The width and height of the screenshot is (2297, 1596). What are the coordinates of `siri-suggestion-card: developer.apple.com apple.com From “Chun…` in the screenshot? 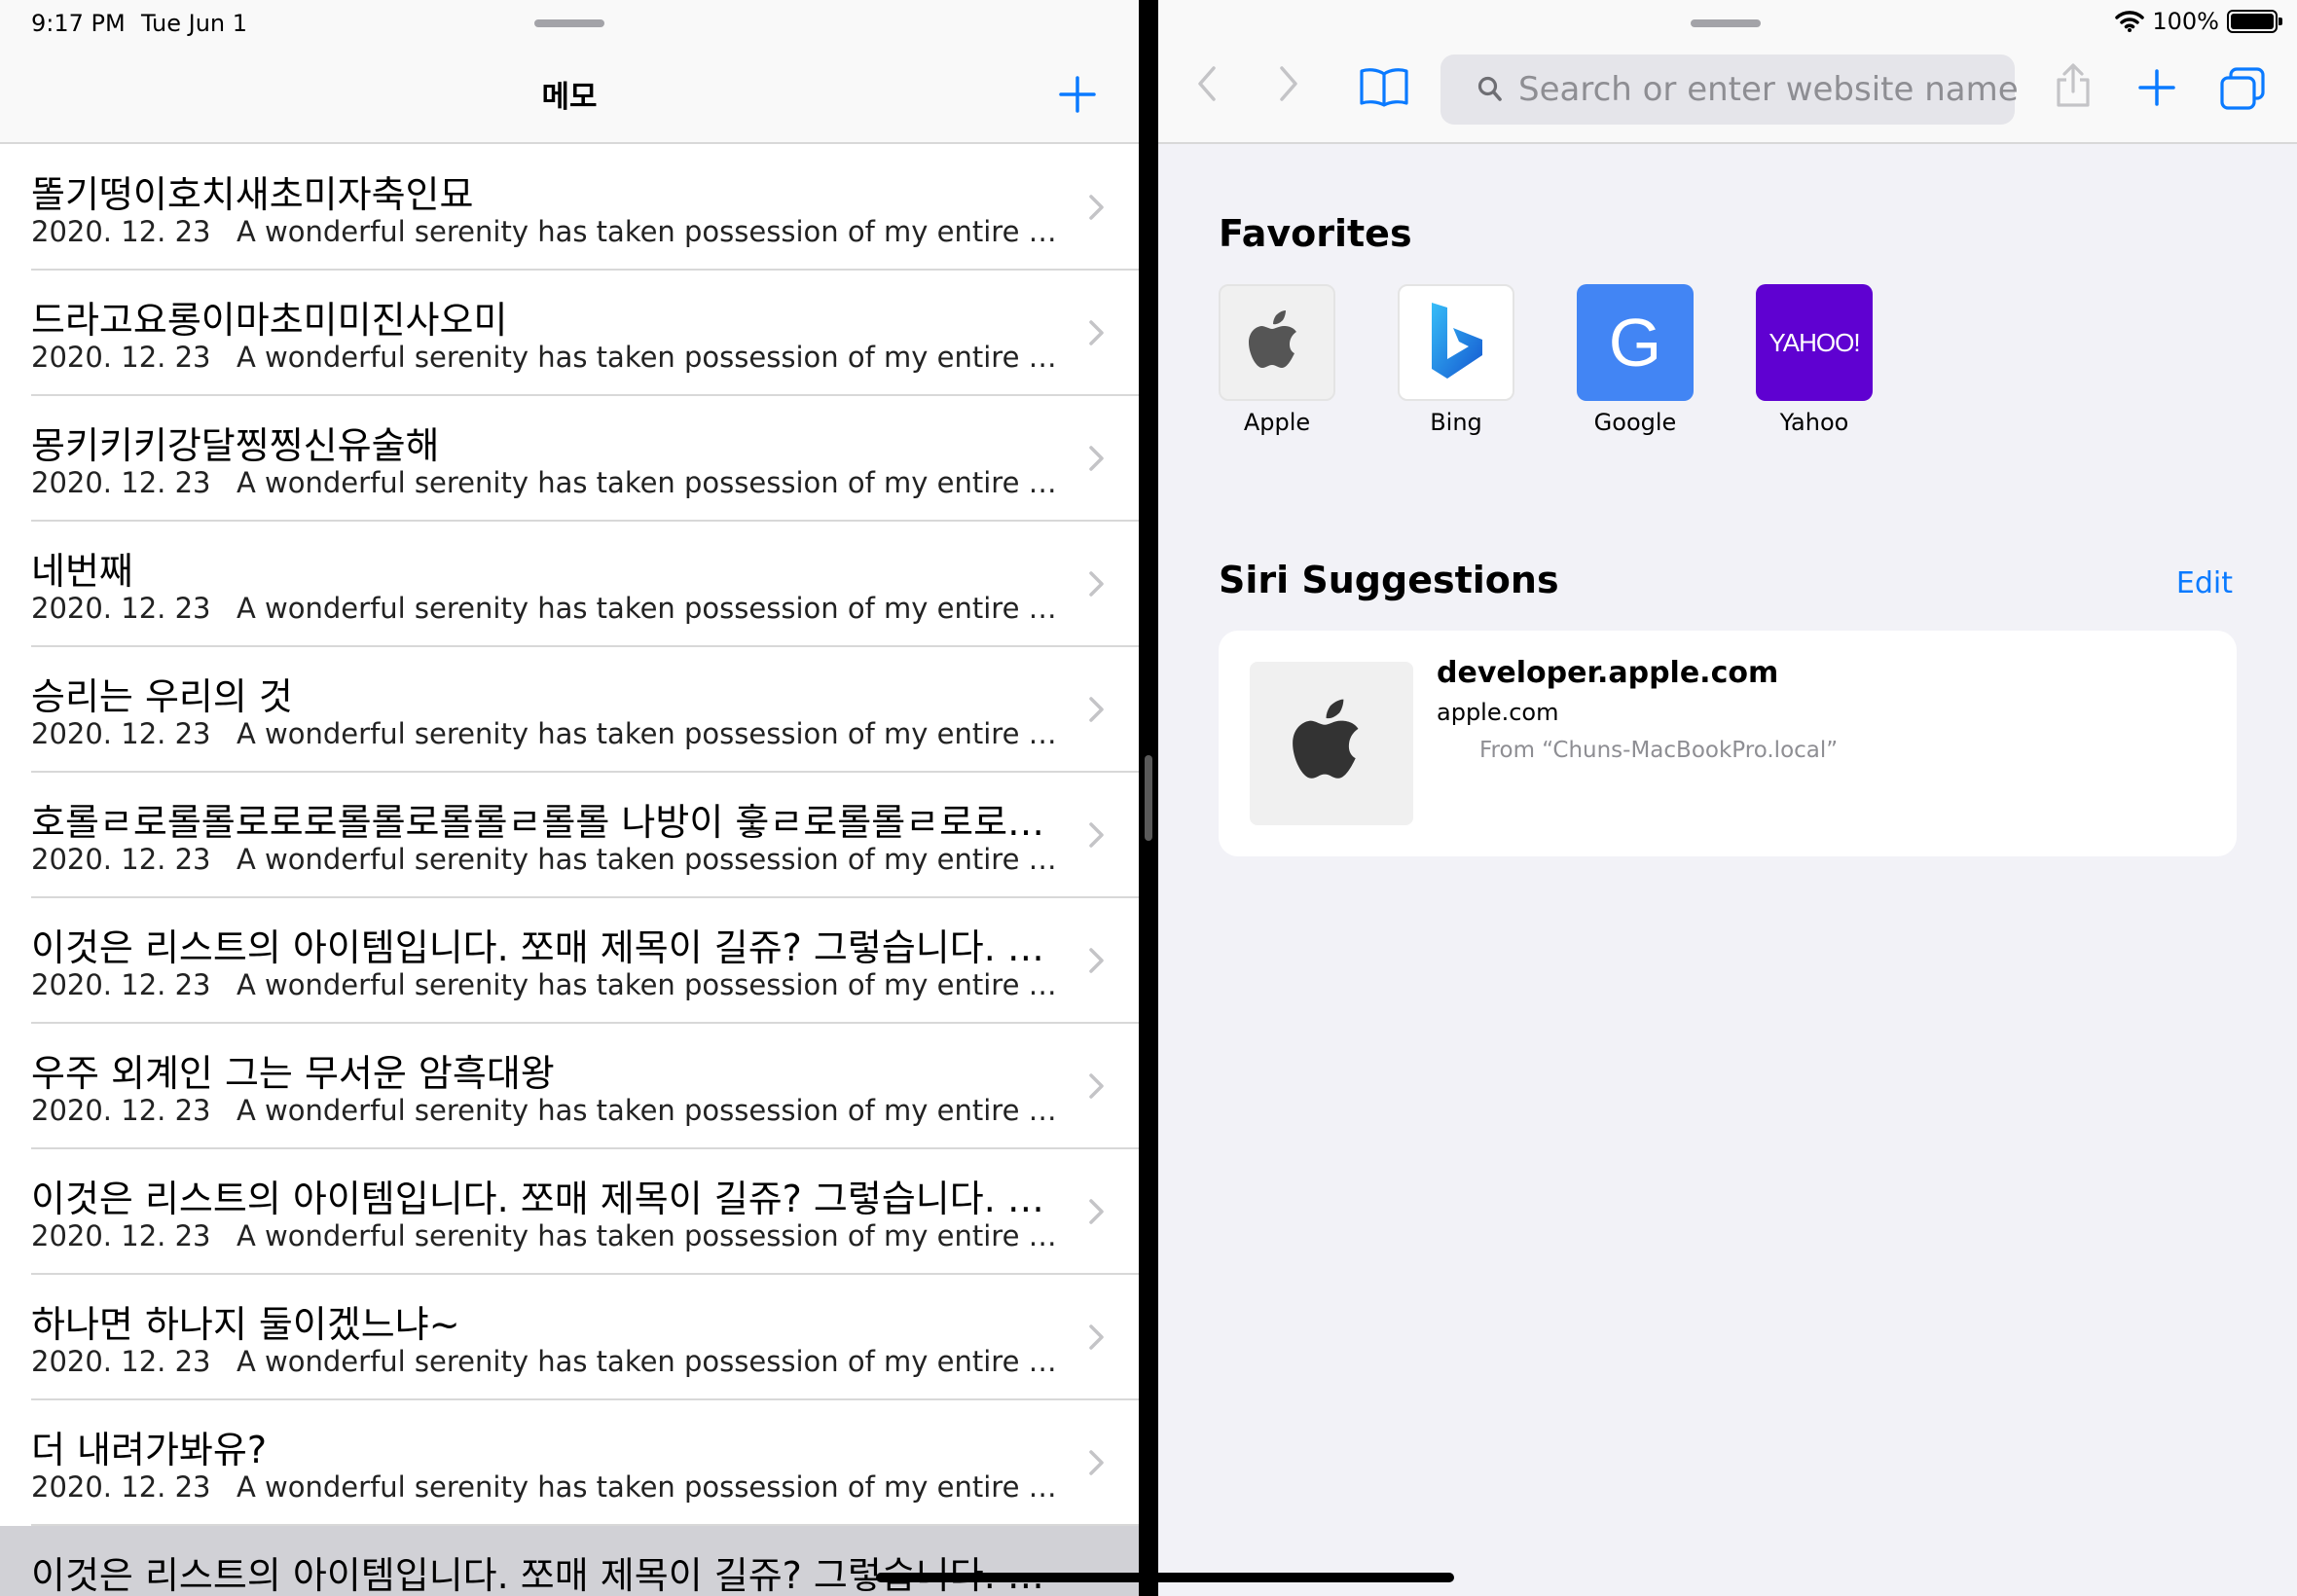 It's located at (1728, 743).